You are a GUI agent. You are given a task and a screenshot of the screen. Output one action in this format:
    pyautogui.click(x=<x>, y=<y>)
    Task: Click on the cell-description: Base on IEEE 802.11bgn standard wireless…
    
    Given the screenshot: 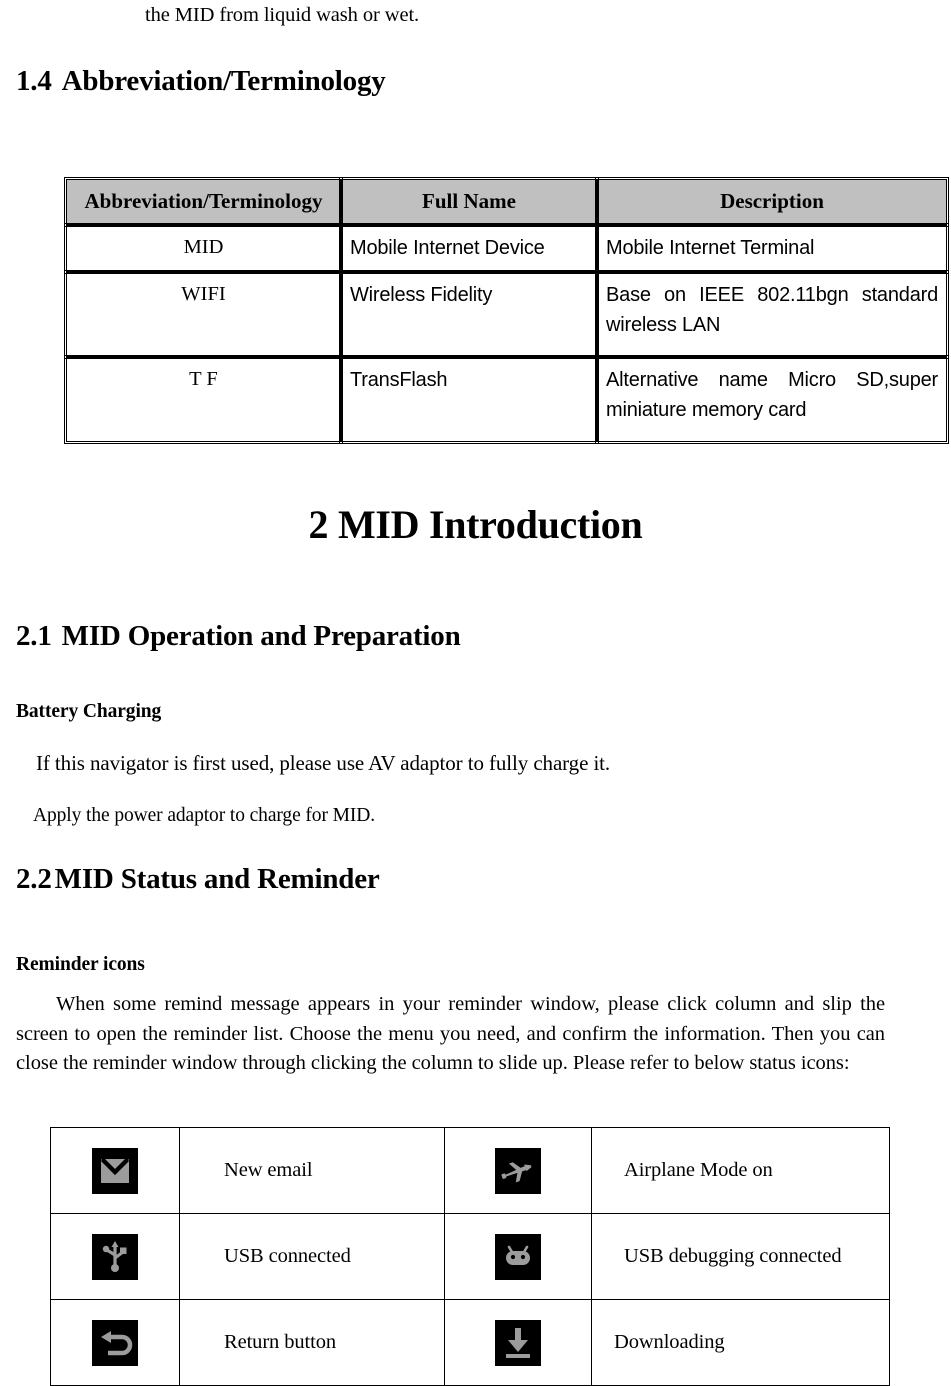 What is the action you would take?
    pyautogui.click(x=772, y=314)
    